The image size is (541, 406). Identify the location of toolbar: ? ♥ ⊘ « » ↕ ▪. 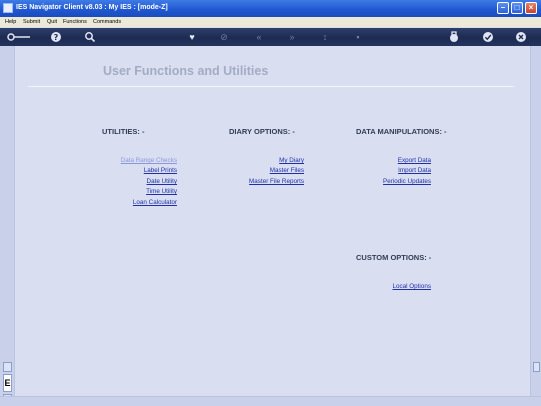
(270, 37).